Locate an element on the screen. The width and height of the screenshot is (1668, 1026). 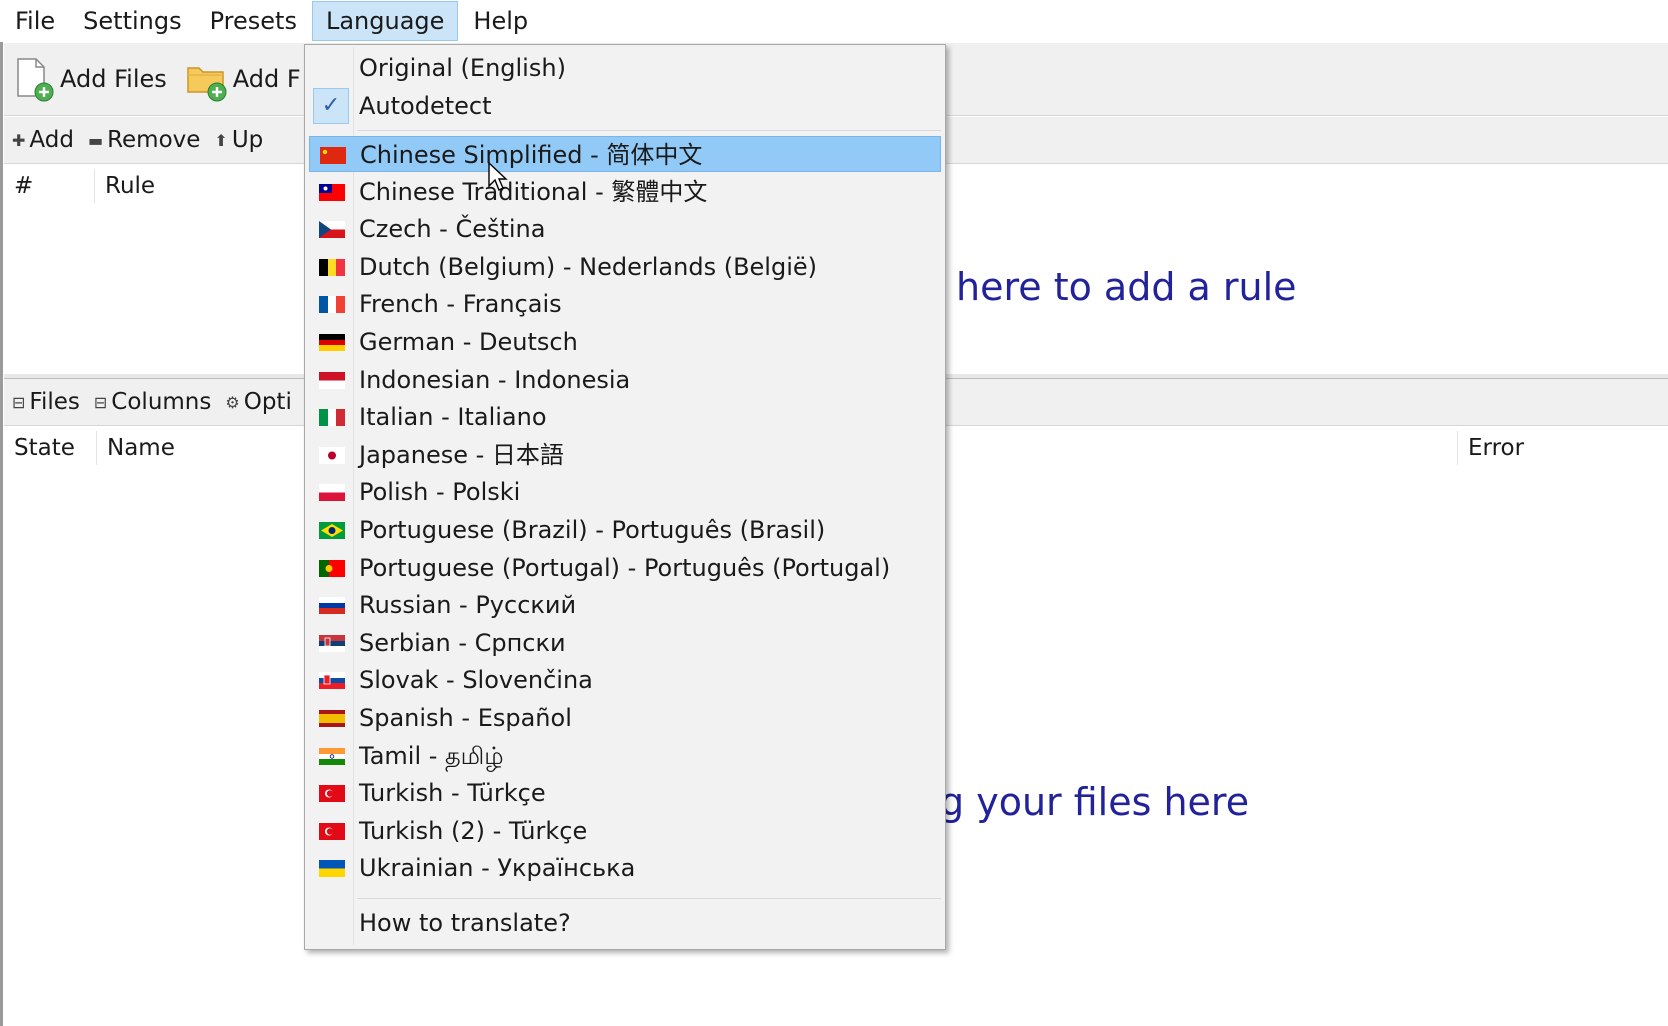
menu-item-label: Japanese - 日本語 is located at coordinates (461, 454).